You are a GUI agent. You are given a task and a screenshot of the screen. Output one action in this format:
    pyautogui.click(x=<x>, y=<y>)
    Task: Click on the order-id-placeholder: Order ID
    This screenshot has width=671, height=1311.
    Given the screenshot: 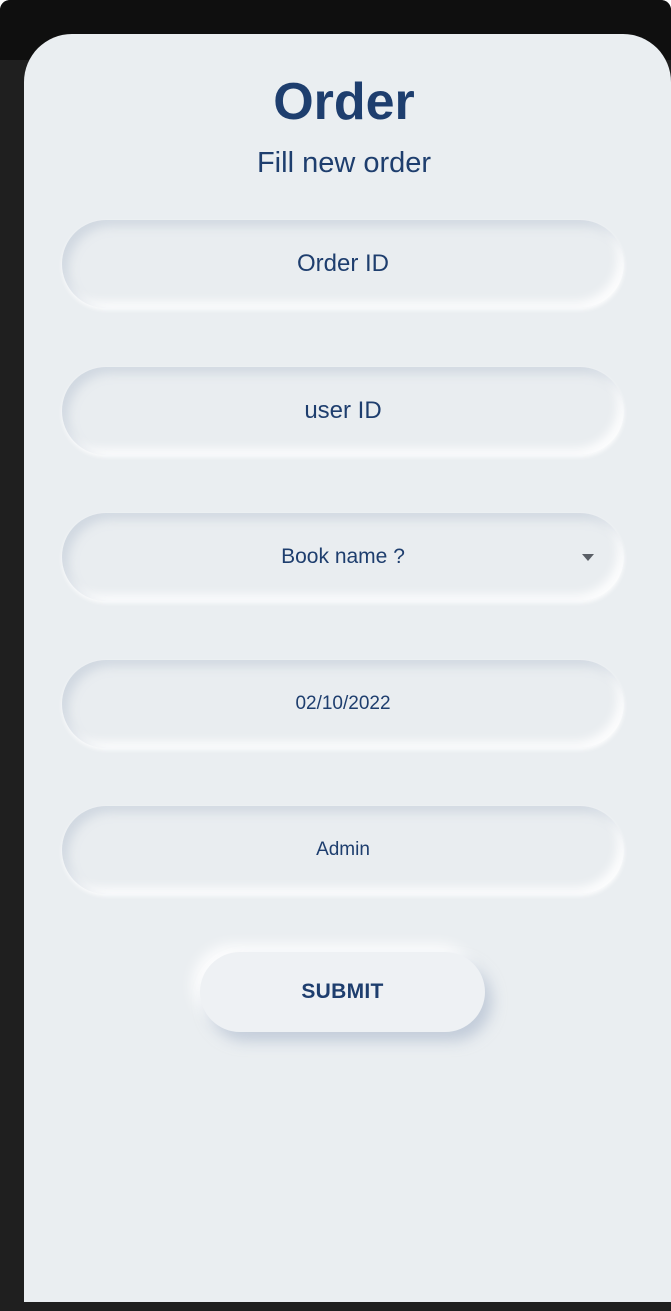 What is the action you would take?
    pyautogui.click(x=342, y=263)
    